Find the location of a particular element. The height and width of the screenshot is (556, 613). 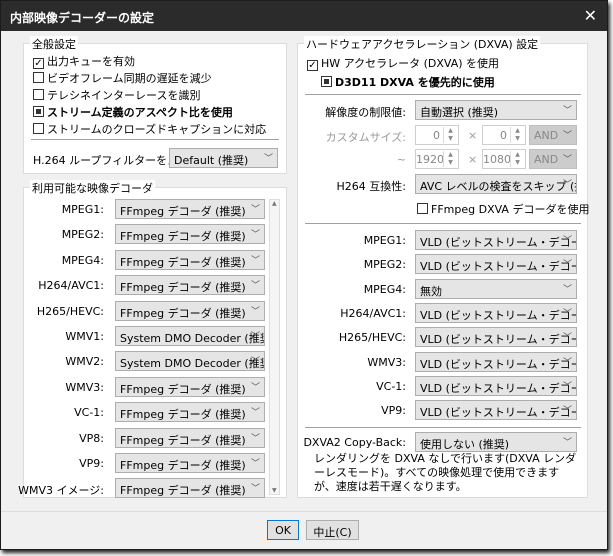

spinner-value: 0 is located at coordinates (503, 135).